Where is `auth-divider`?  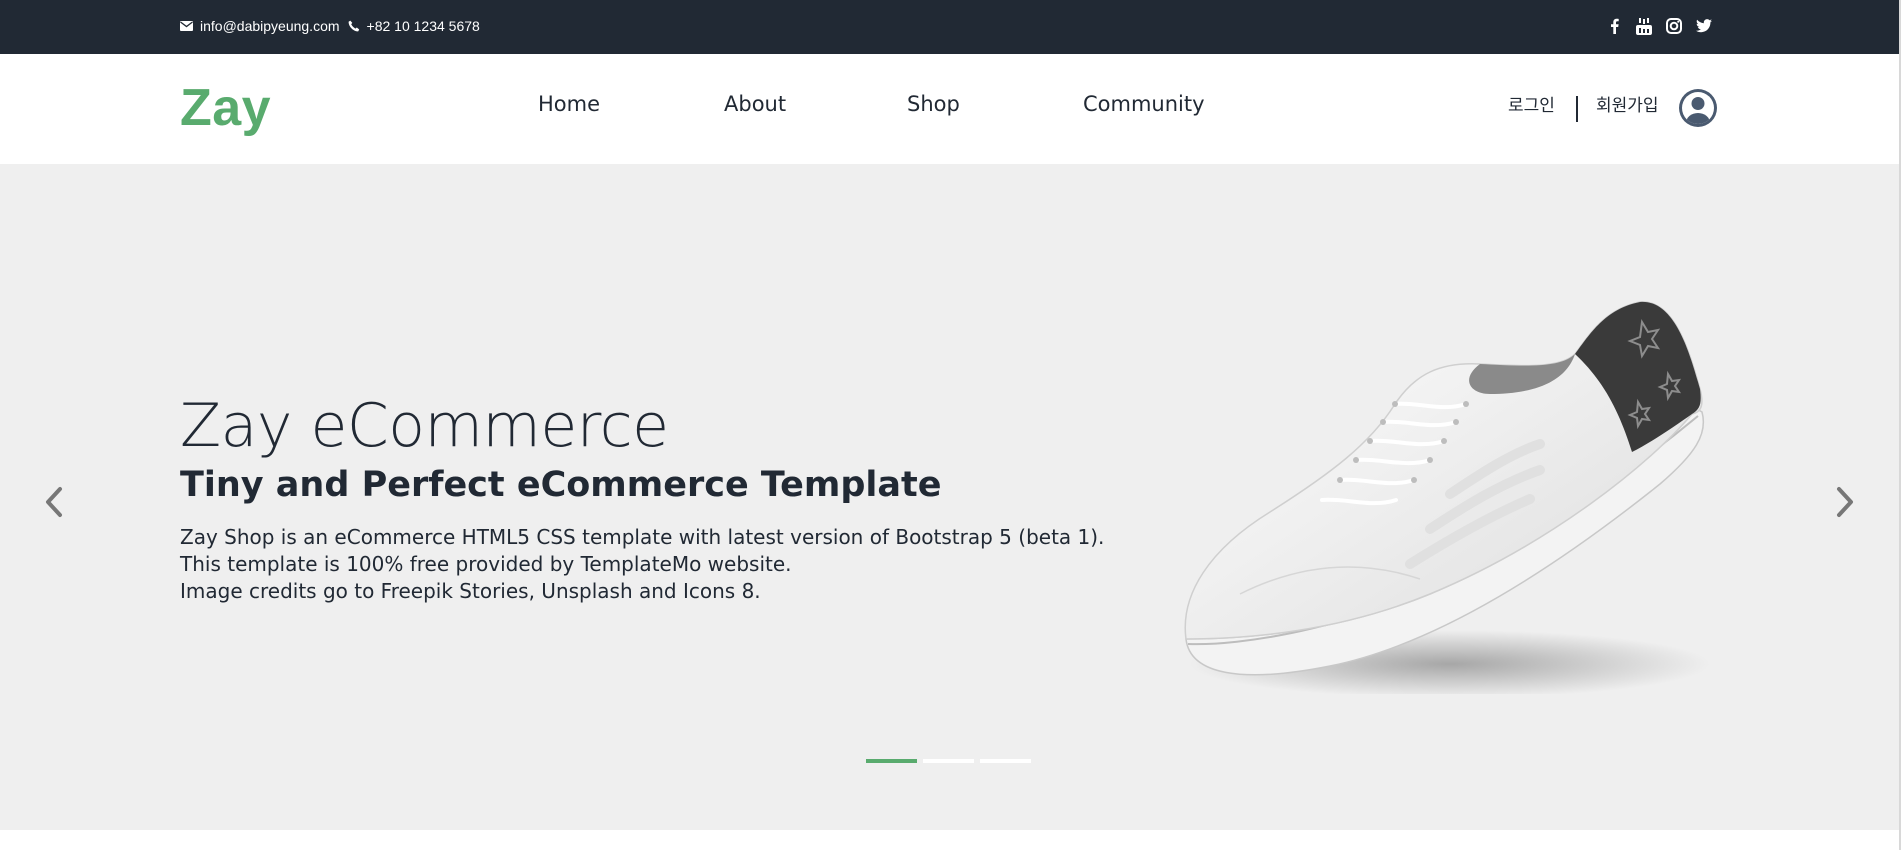 auth-divider is located at coordinates (1577, 109).